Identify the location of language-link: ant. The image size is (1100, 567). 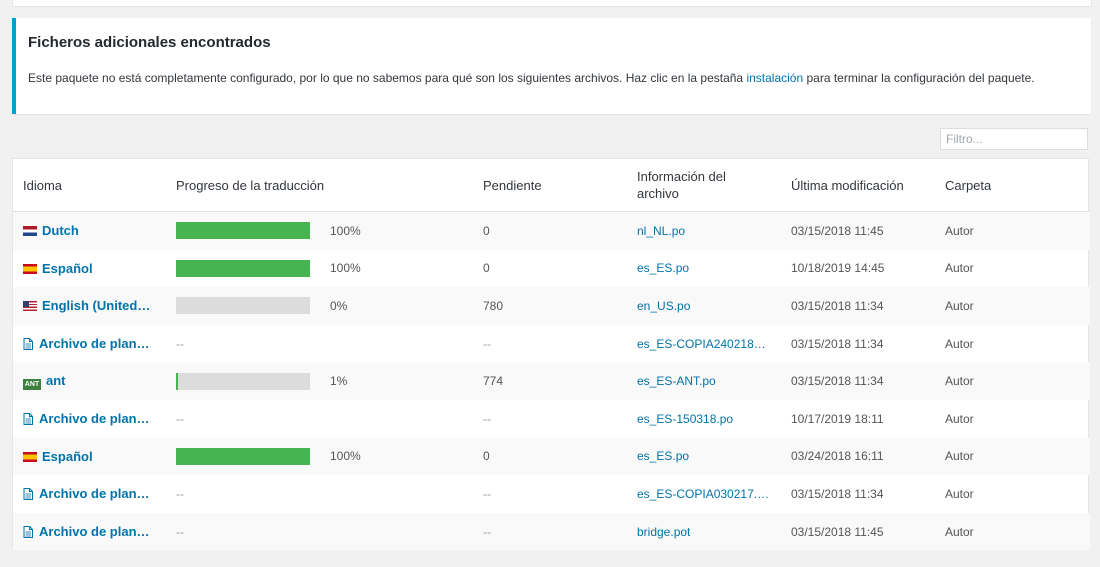
(56, 380).